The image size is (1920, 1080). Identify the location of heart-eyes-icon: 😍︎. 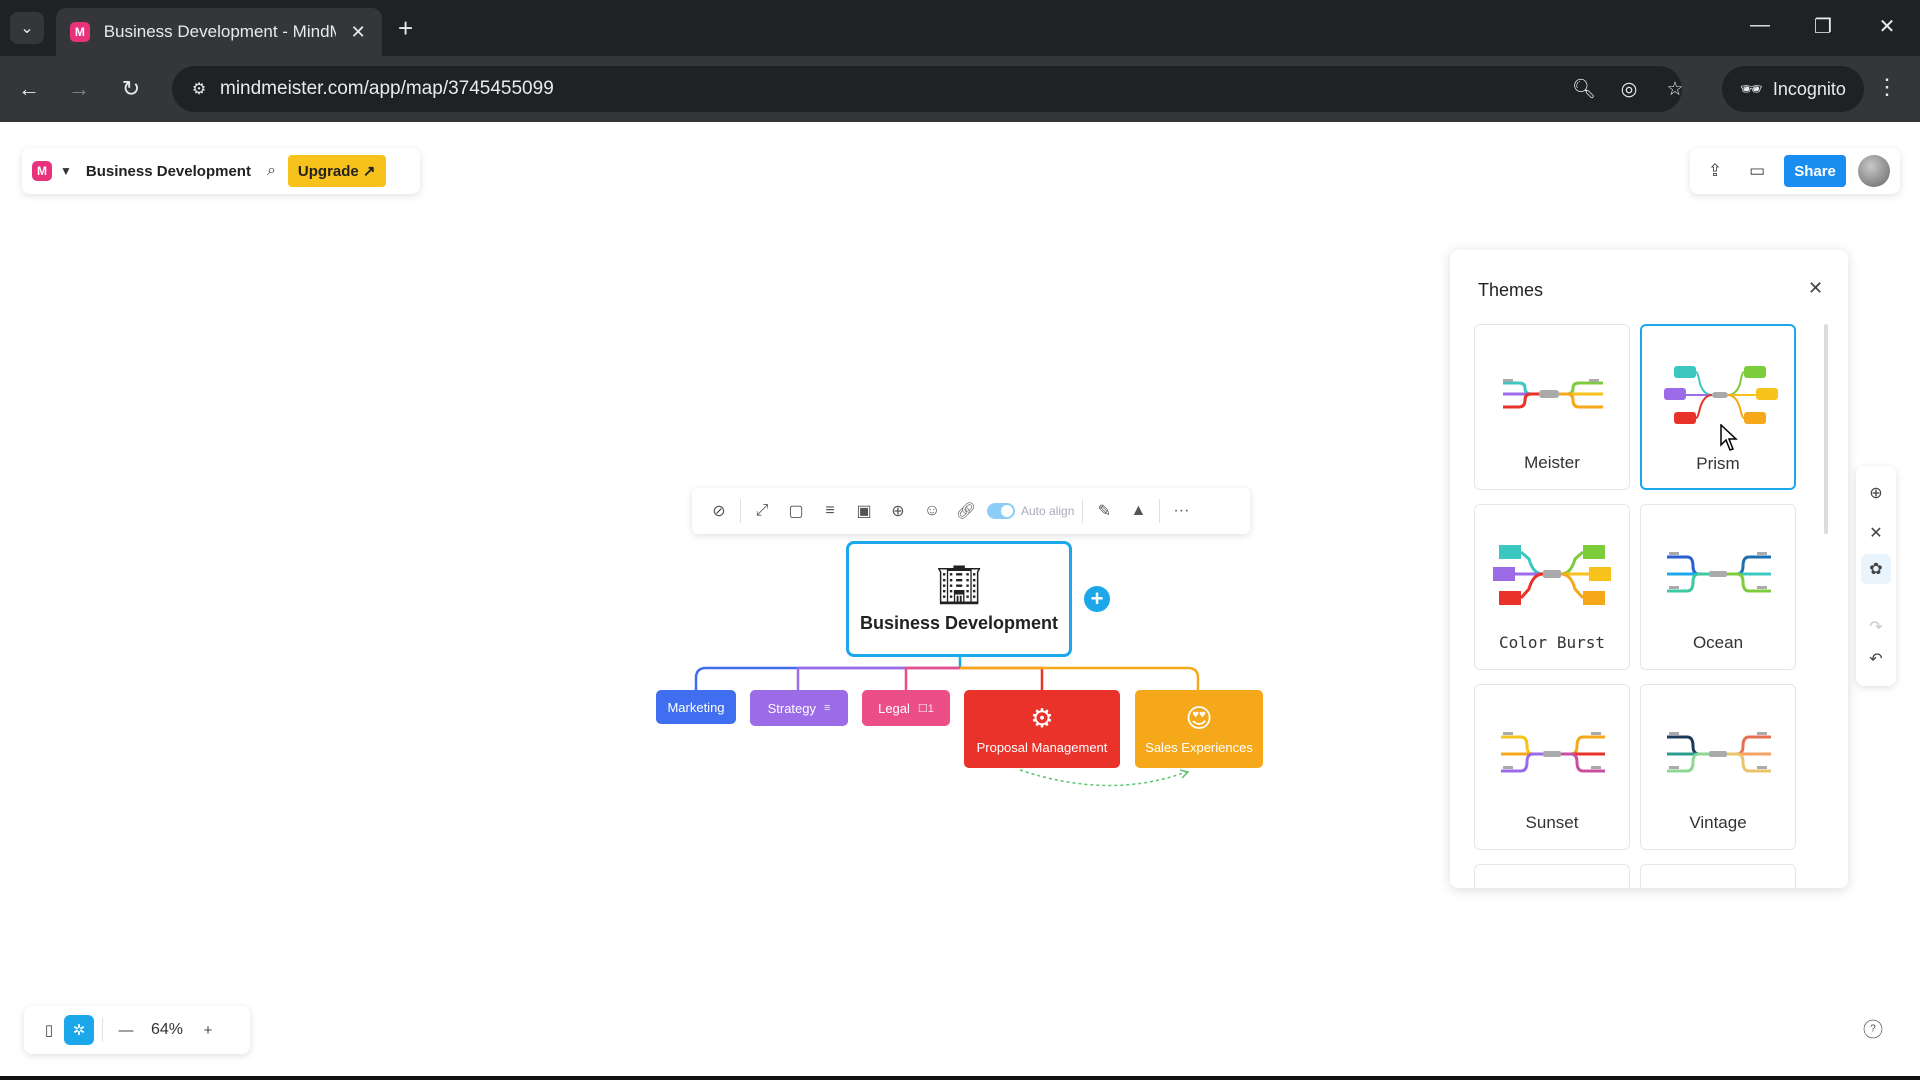
(1199, 717).